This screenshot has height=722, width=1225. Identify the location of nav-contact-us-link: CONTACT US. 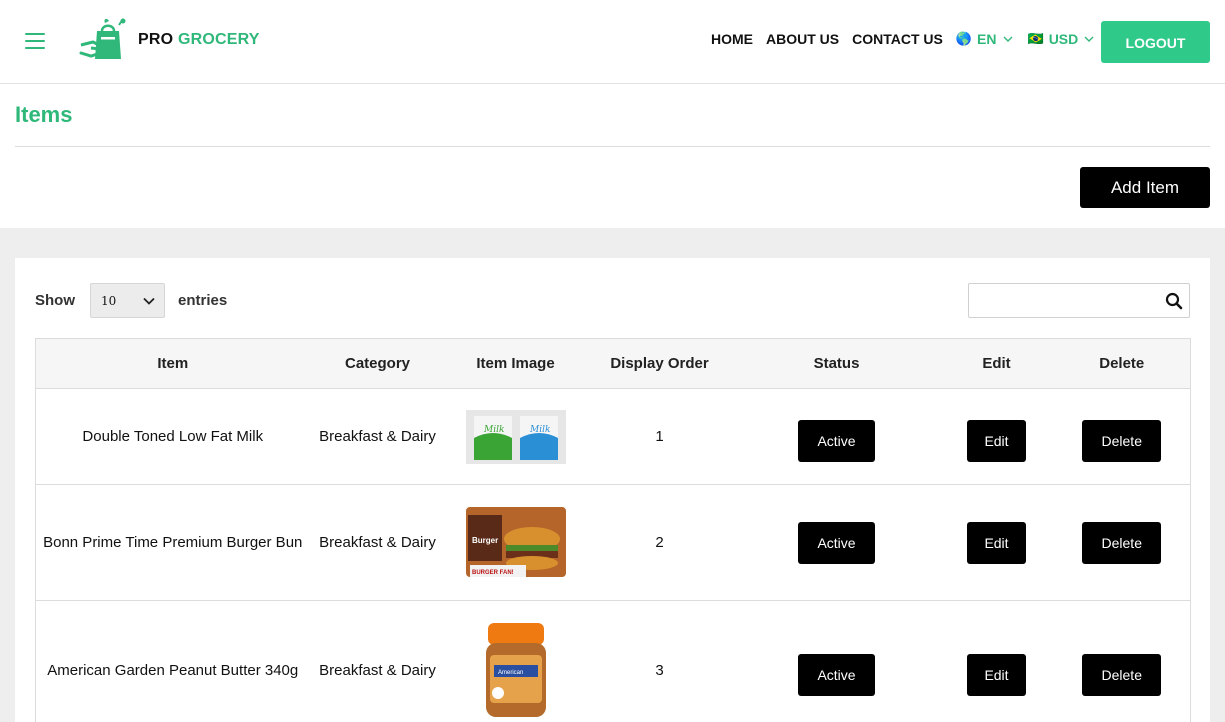
(897, 39).